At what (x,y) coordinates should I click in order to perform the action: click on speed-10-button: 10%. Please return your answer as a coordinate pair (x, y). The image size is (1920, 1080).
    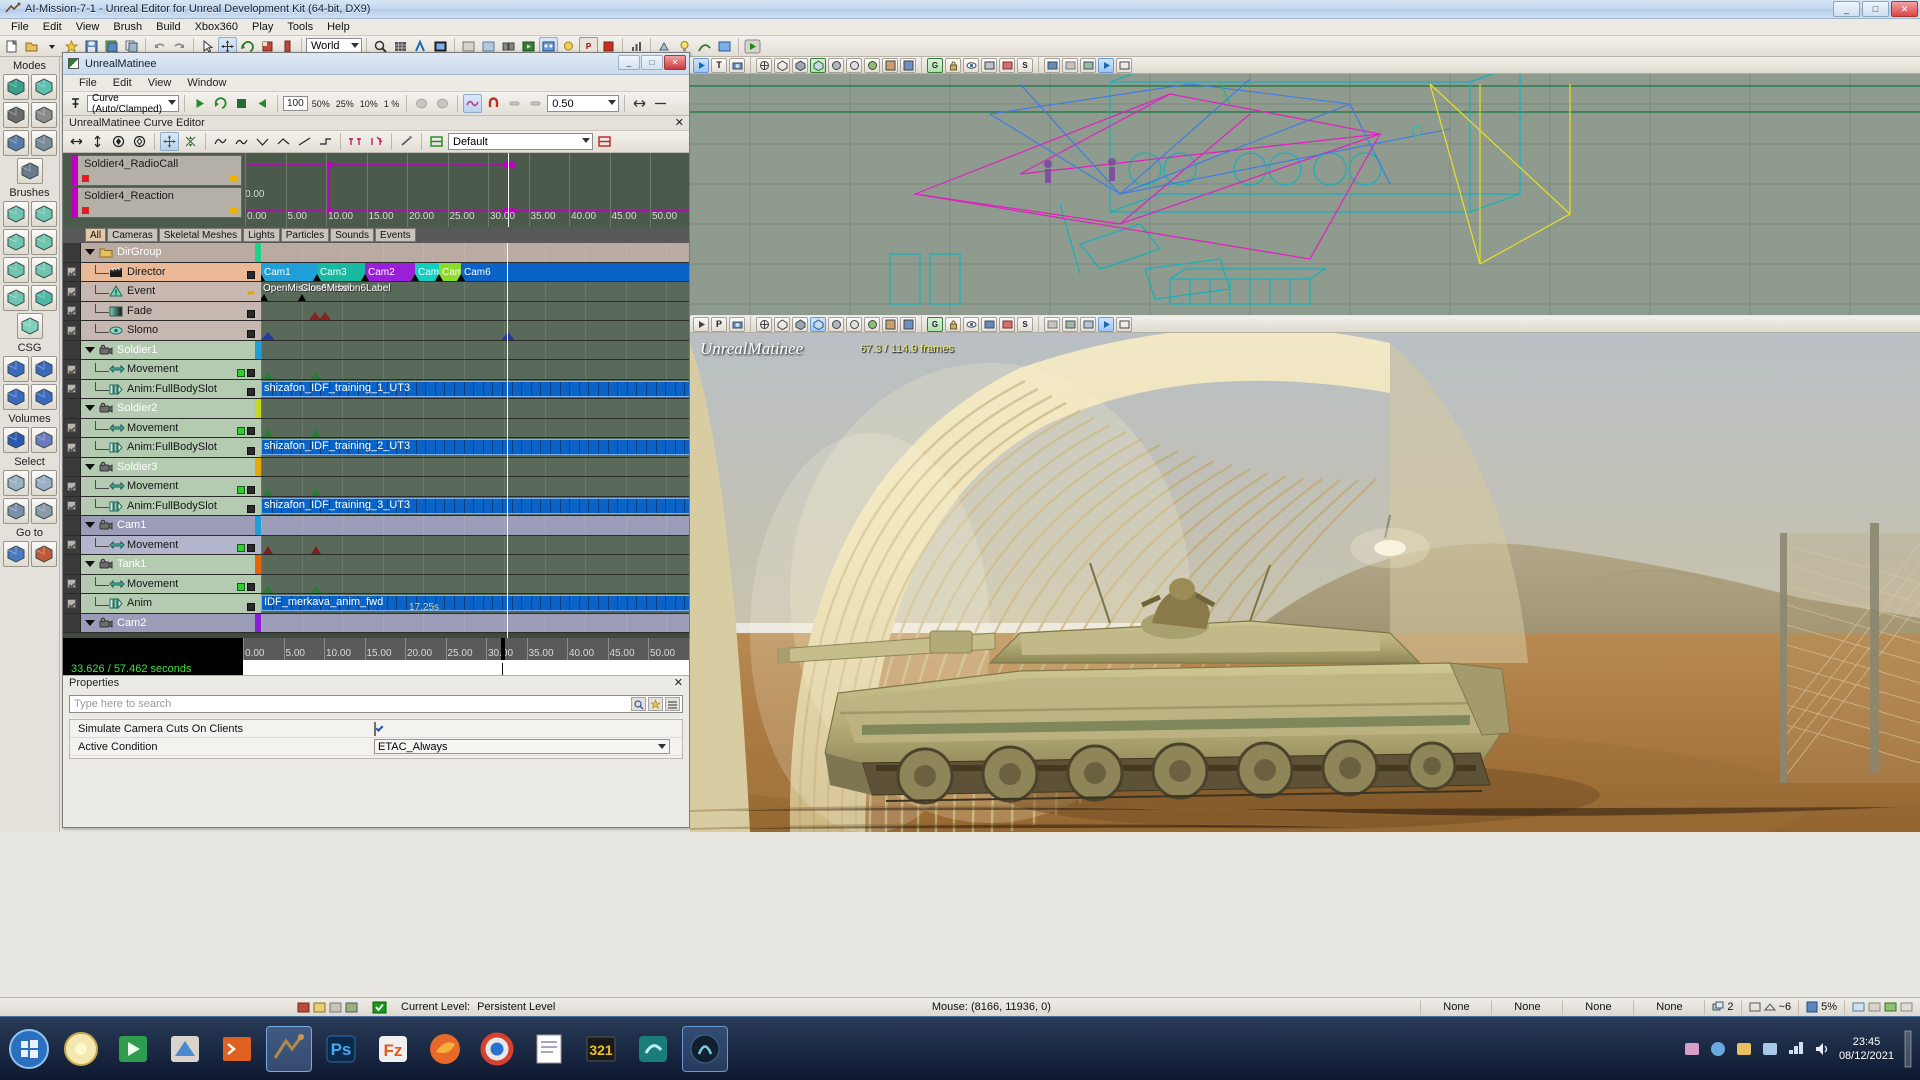
    Looking at the image, I should click on (369, 104).